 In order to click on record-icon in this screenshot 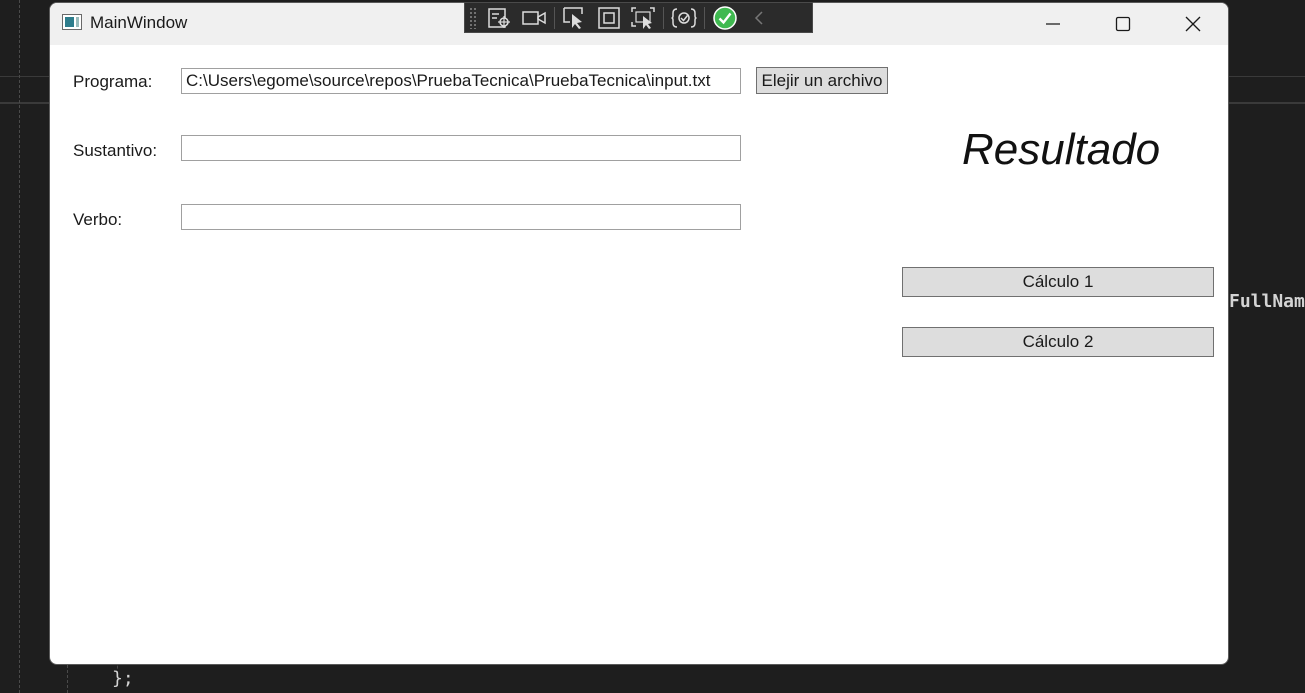, I will do `click(534, 17)`.